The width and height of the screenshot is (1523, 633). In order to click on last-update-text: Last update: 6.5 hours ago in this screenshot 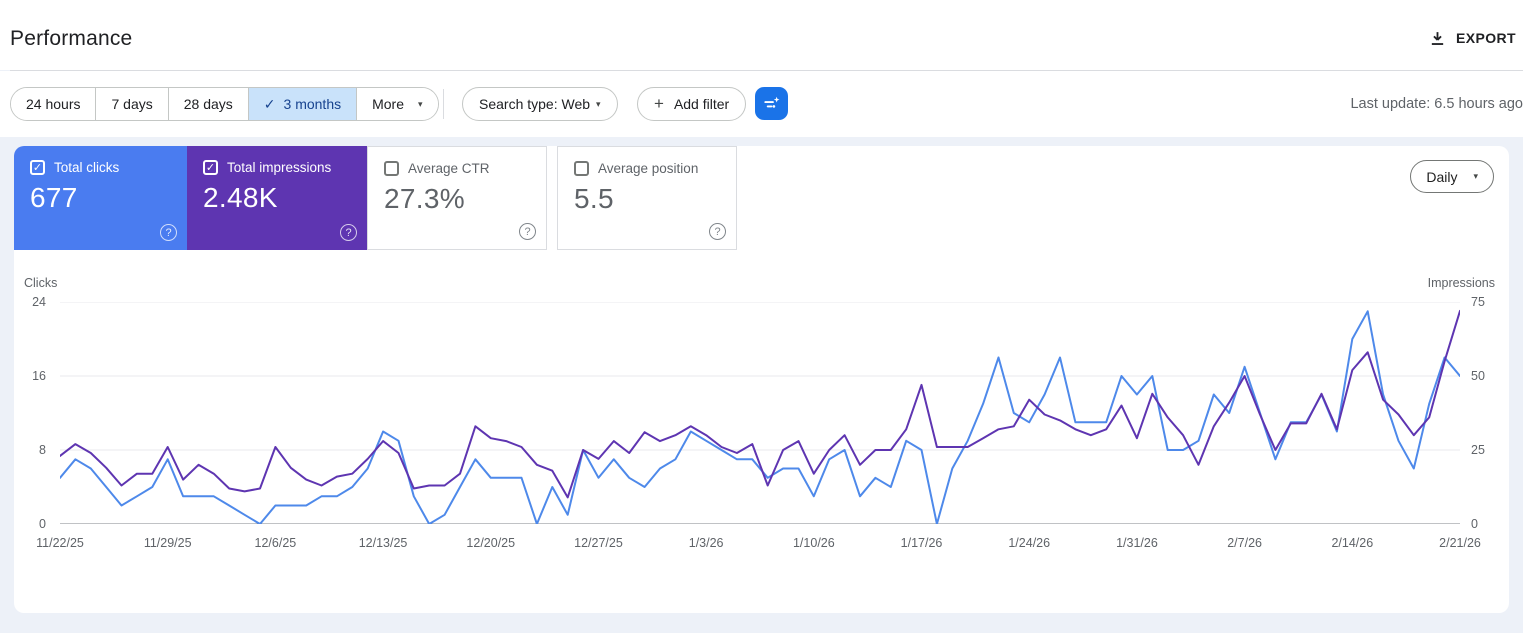, I will do `click(1436, 104)`.